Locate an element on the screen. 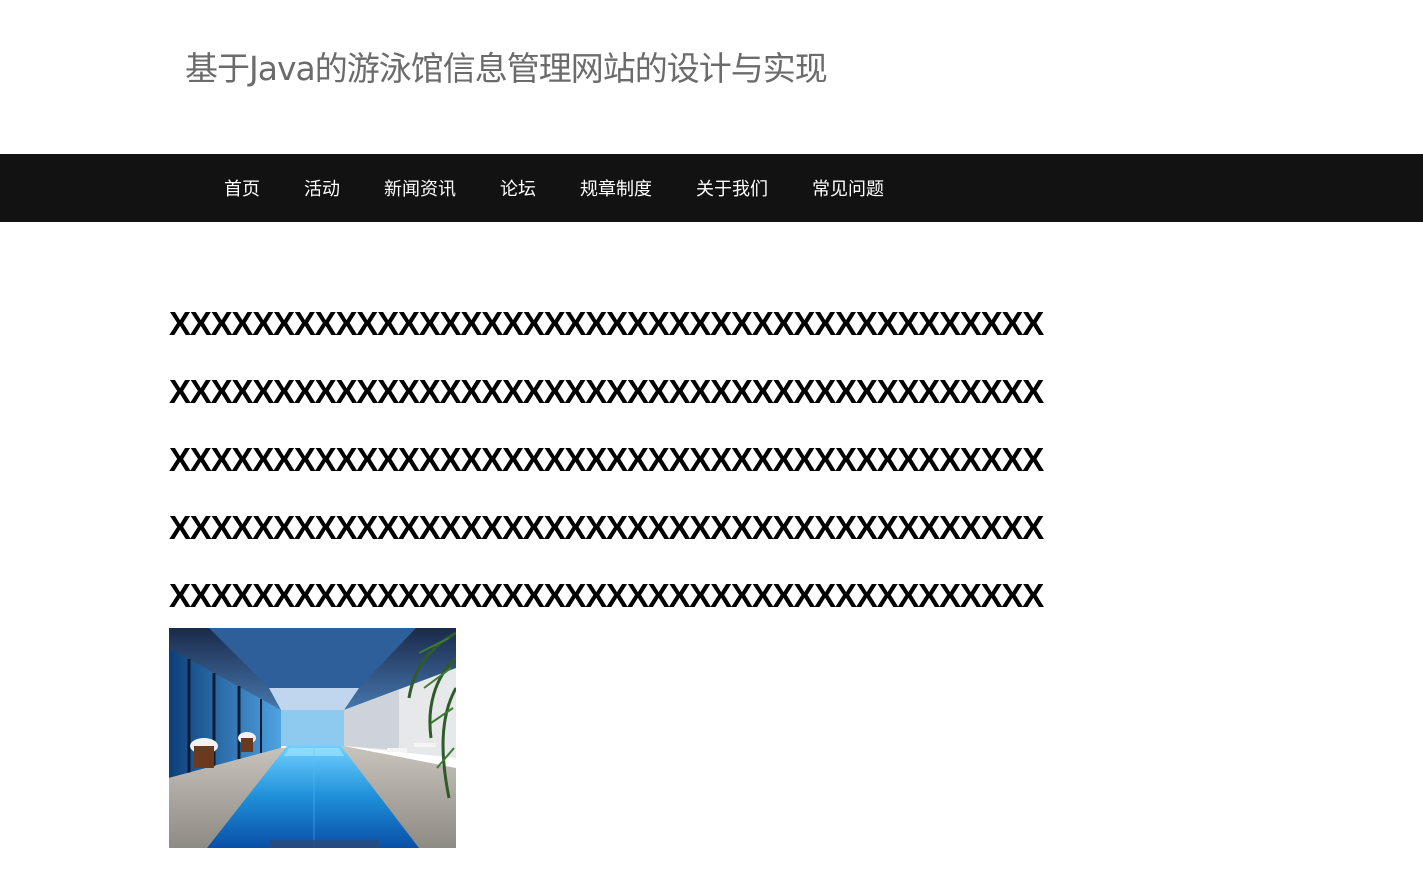  main-navigation: 首页 活动 新闻资讯 论坛 规章制度 关于我们 常见问题 is located at coordinates (711, 188).